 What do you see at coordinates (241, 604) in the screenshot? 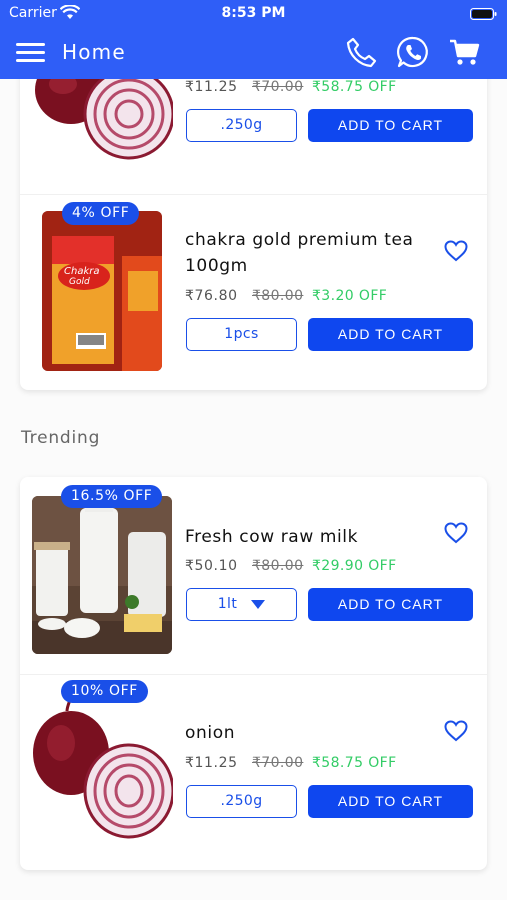
I see `quantity-dropdown: 1lt` at bounding box center [241, 604].